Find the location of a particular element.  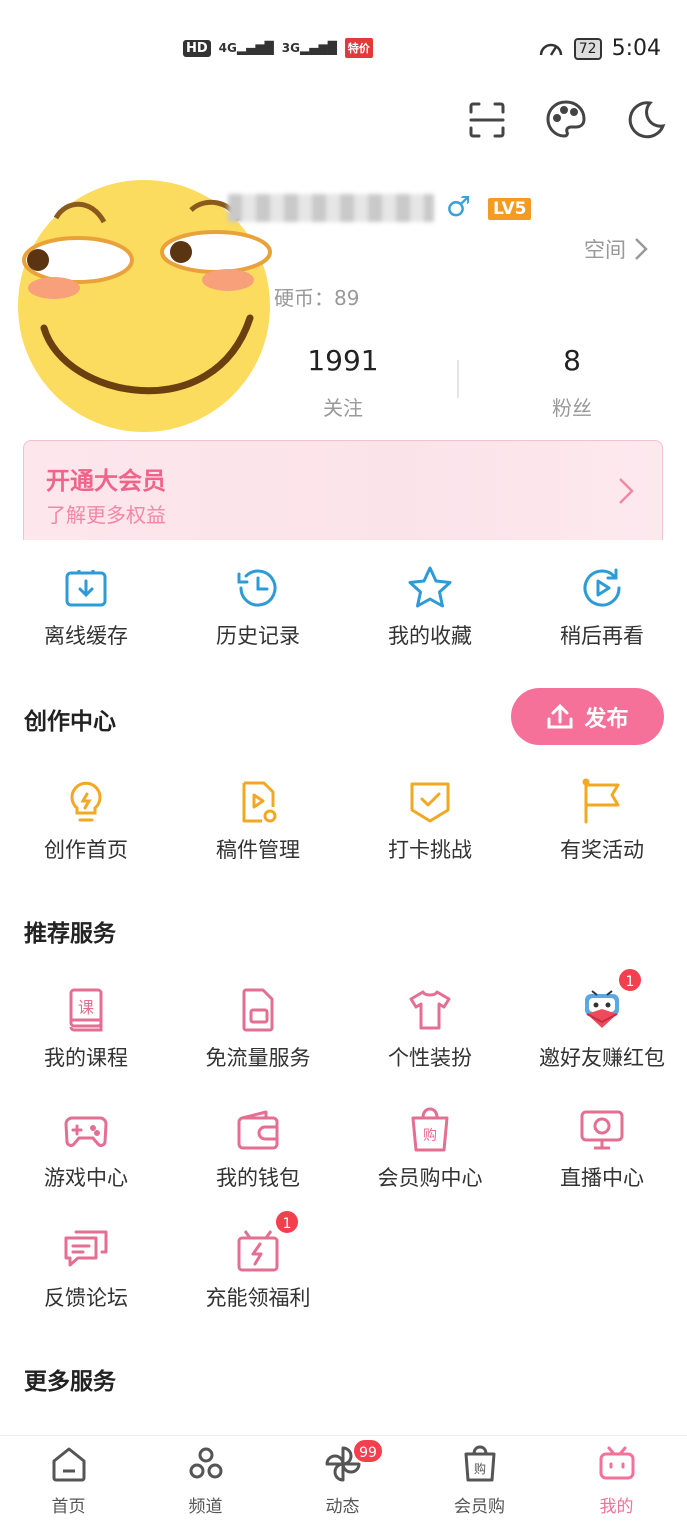

nav-channels: 频道 is located at coordinates (205, 1480).